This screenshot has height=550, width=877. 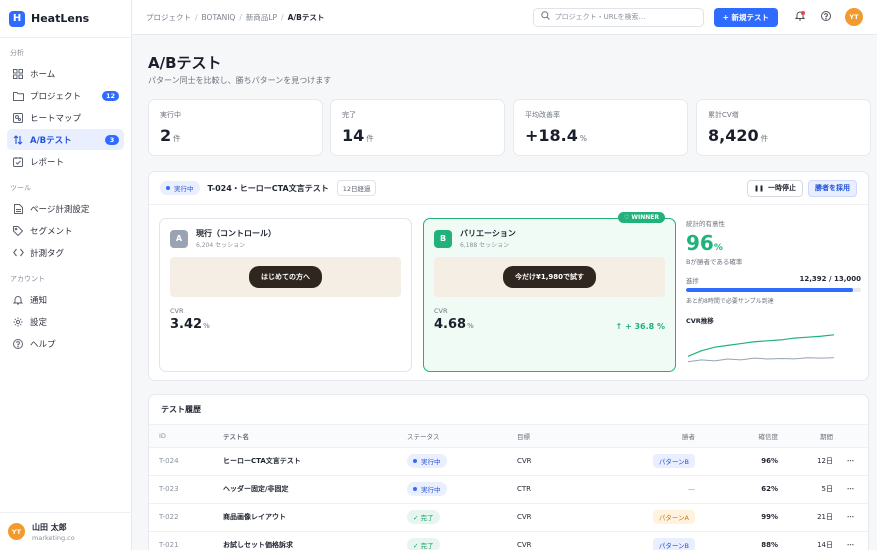 What do you see at coordinates (168, 188) in the screenshot?
I see `status-dot` at bounding box center [168, 188].